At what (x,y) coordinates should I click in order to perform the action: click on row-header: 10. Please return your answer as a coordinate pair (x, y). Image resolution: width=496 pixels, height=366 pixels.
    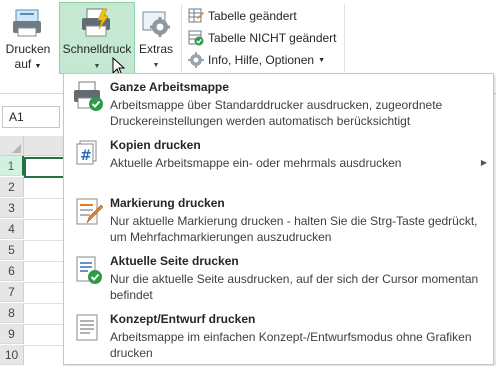
    Looking at the image, I should click on (12, 355).